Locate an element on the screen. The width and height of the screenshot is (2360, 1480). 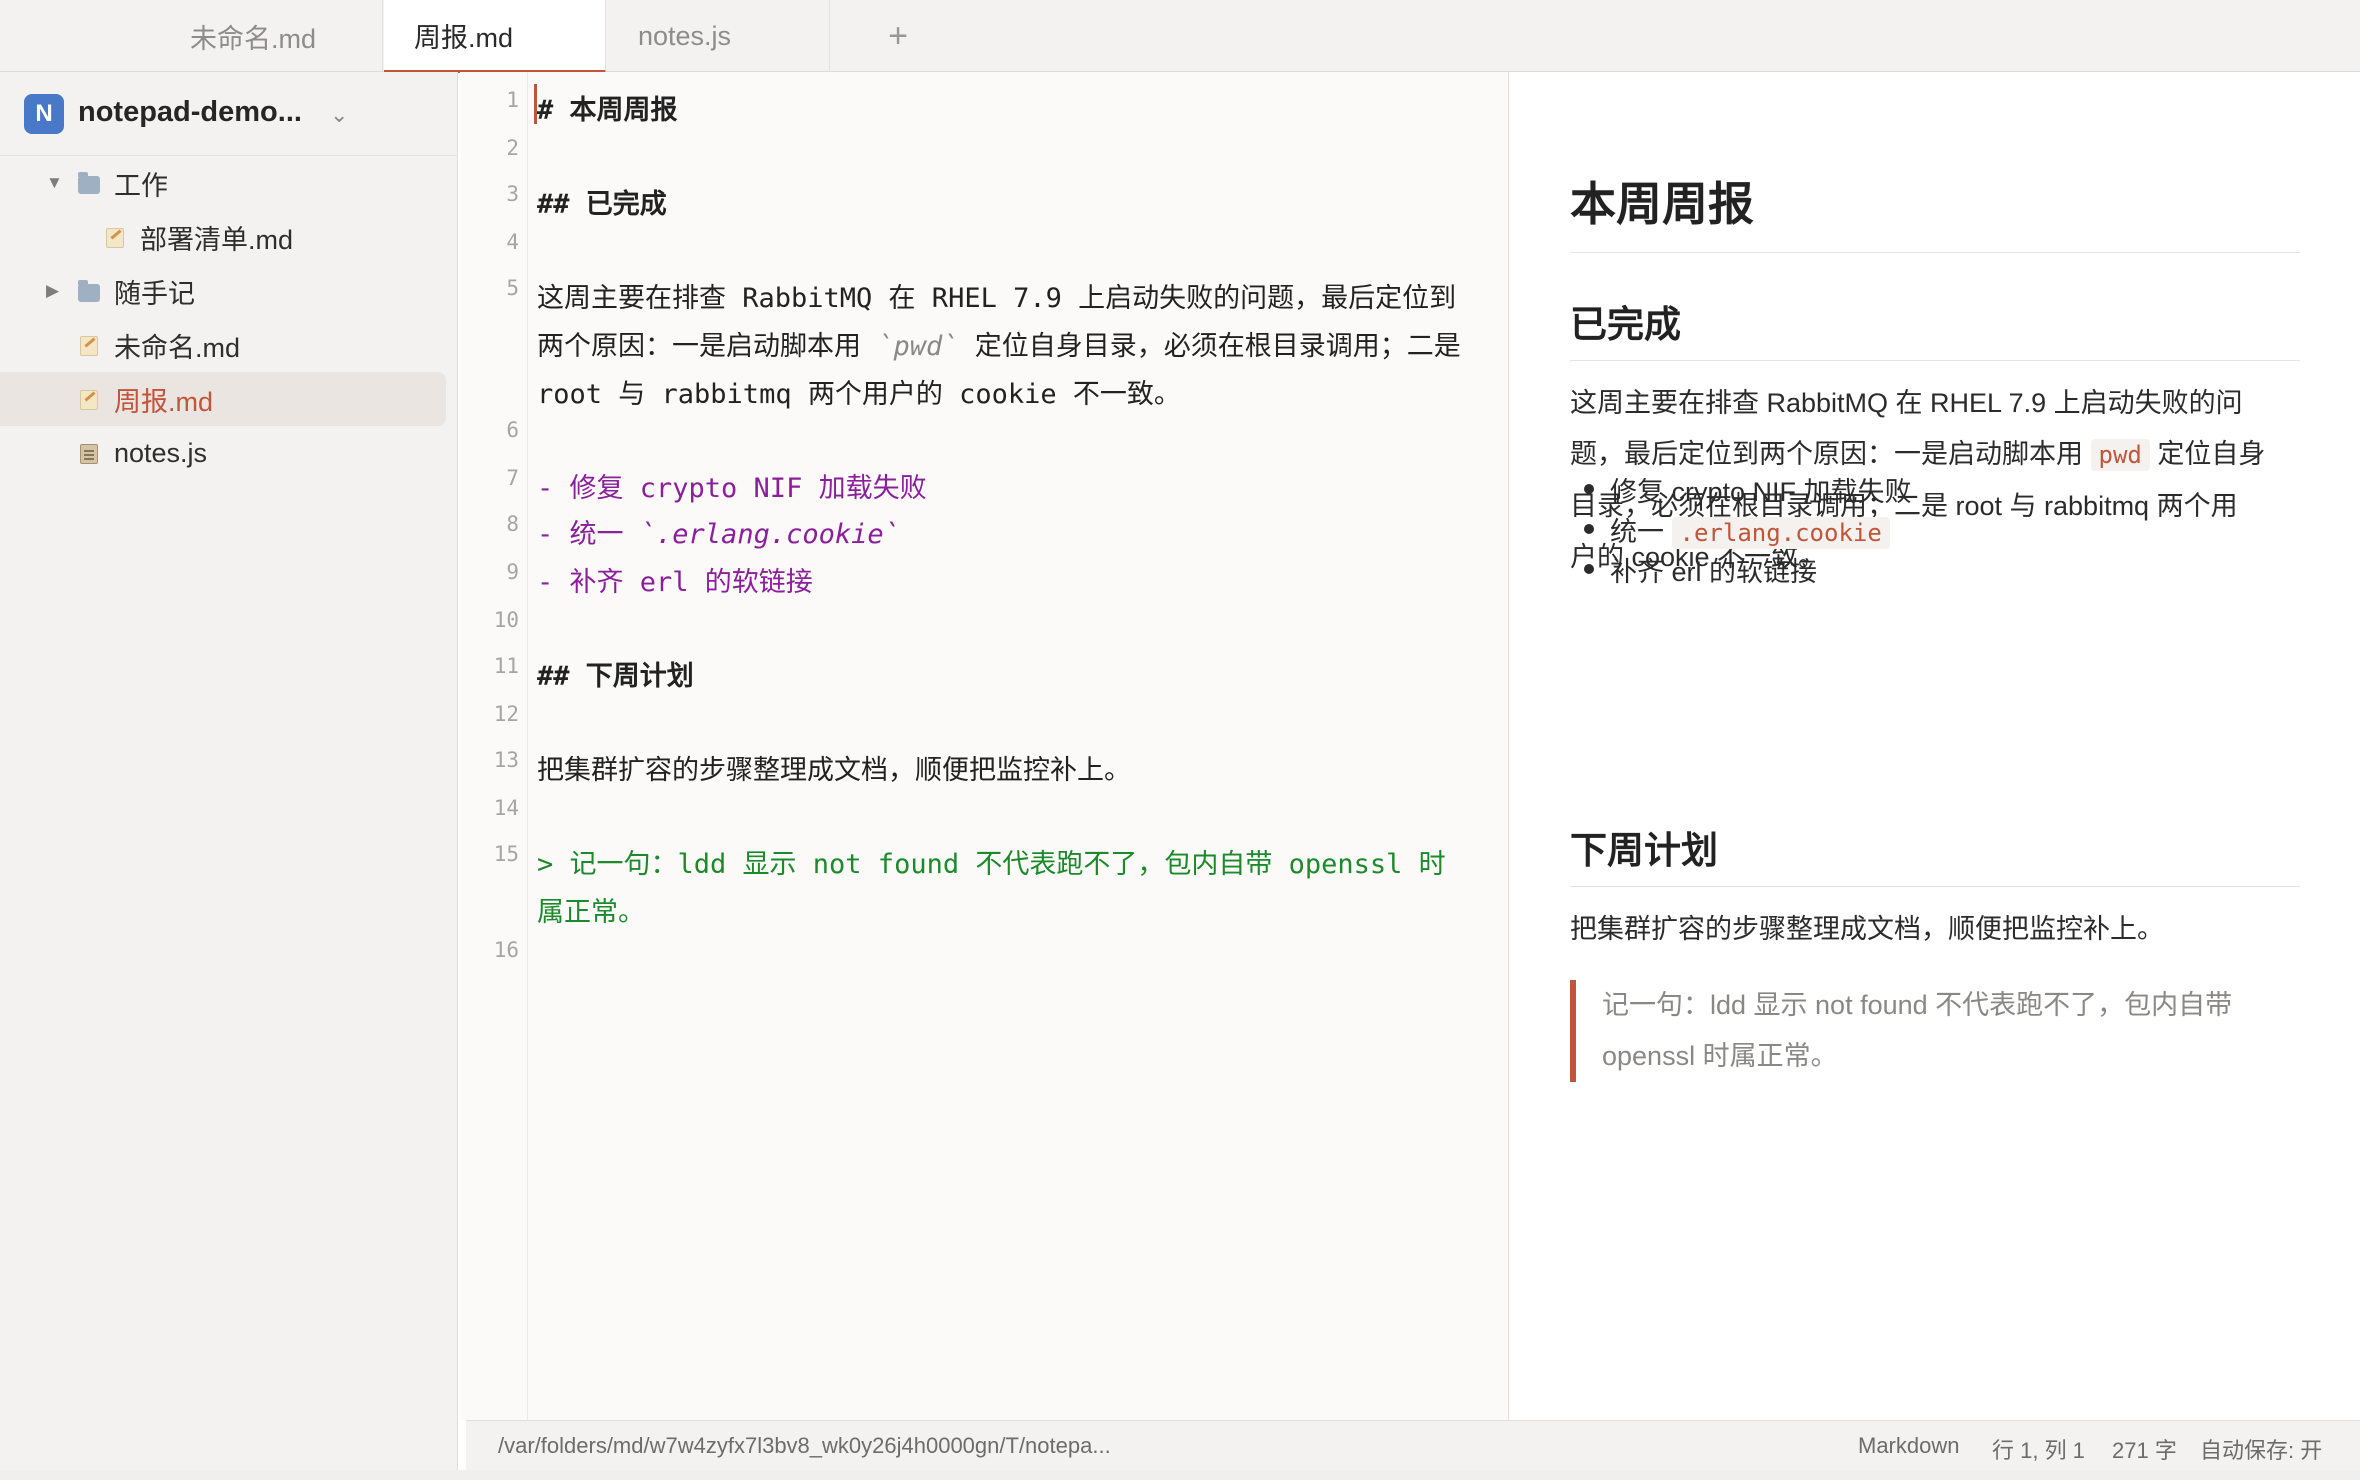
code-text: 定位自身目录，必须在根目录调用；二是 is located at coordinates (1209, 346).